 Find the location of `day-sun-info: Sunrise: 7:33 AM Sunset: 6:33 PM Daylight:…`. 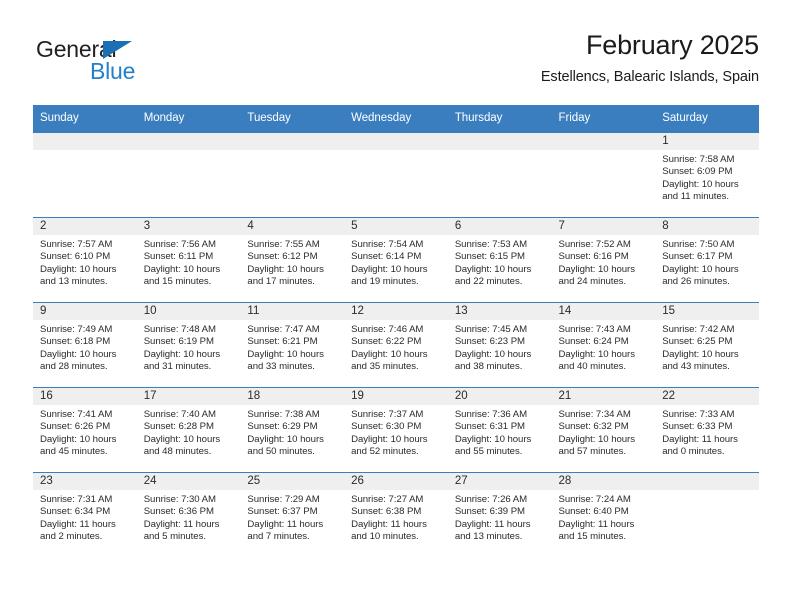

day-sun-info: Sunrise: 7:33 AM Sunset: 6:33 PM Daylight:… is located at coordinates (707, 431).